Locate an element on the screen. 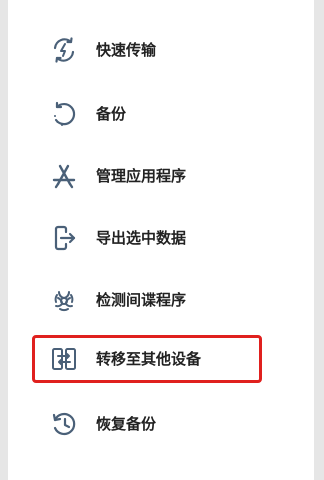 This screenshot has height=480, width=324. biohazard-icon is located at coordinates (64, 300).